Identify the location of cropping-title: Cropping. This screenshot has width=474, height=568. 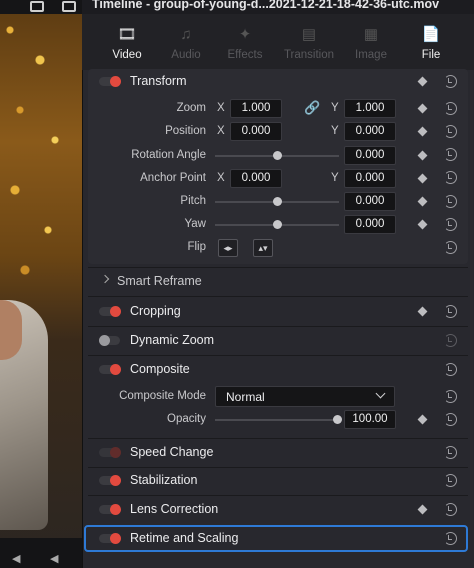
(155, 311).